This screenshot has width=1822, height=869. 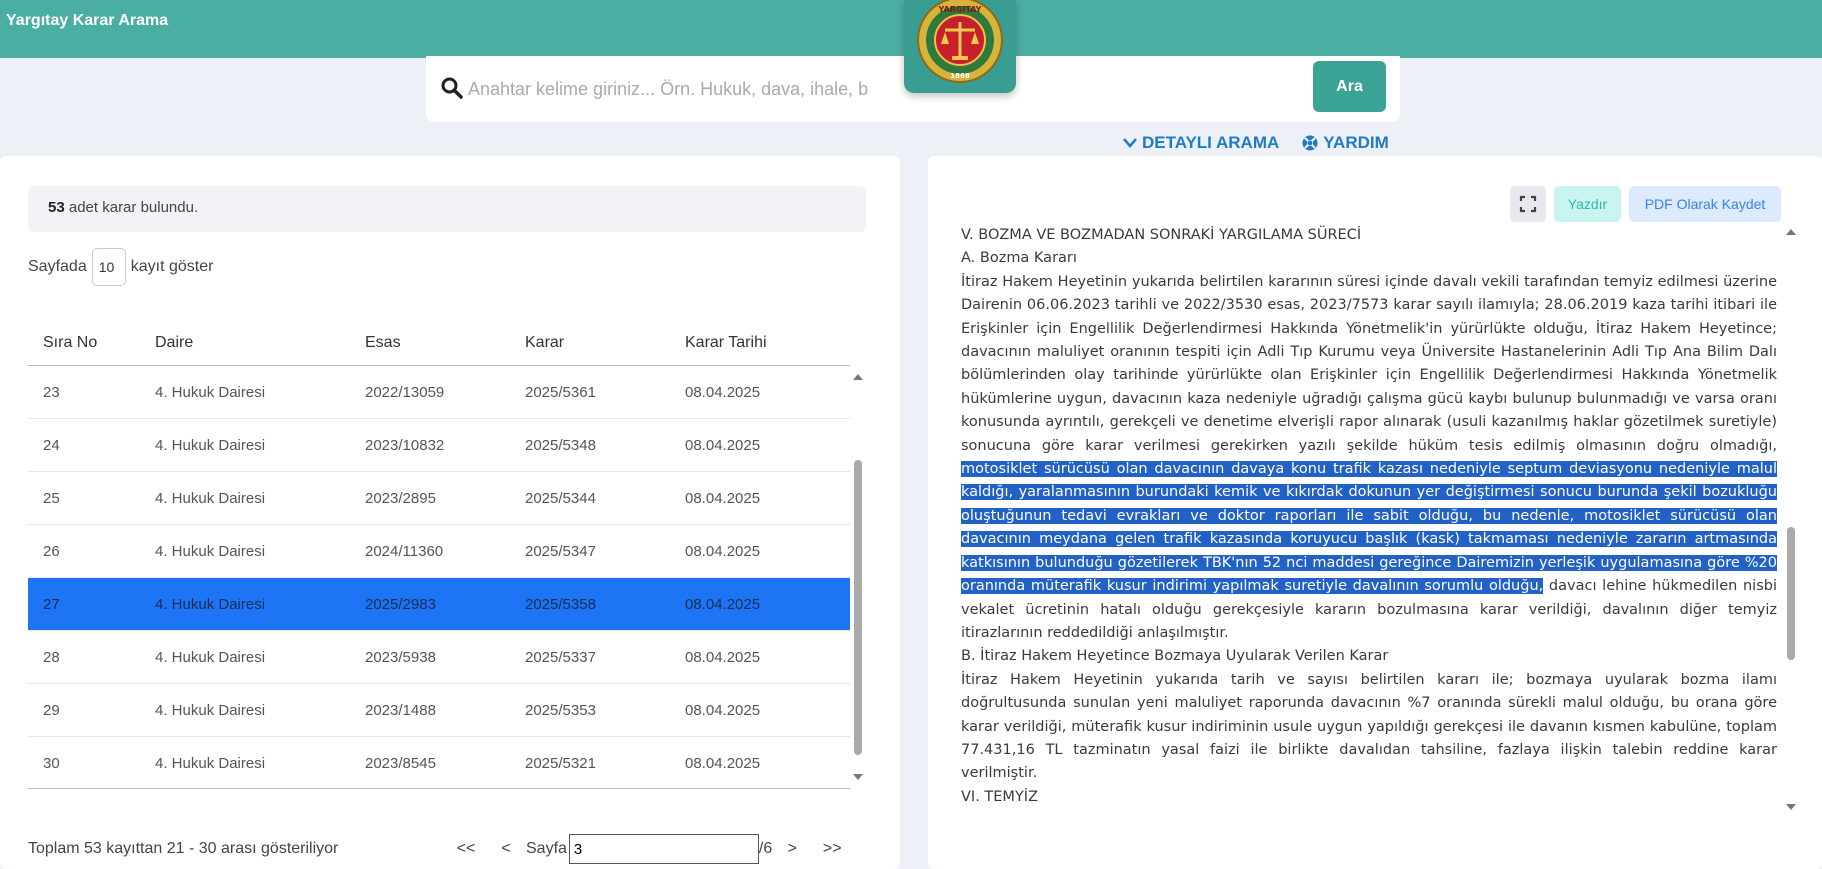 What do you see at coordinates (792, 849) in the screenshot?
I see `next-page-button: >` at bounding box center [792, 849].